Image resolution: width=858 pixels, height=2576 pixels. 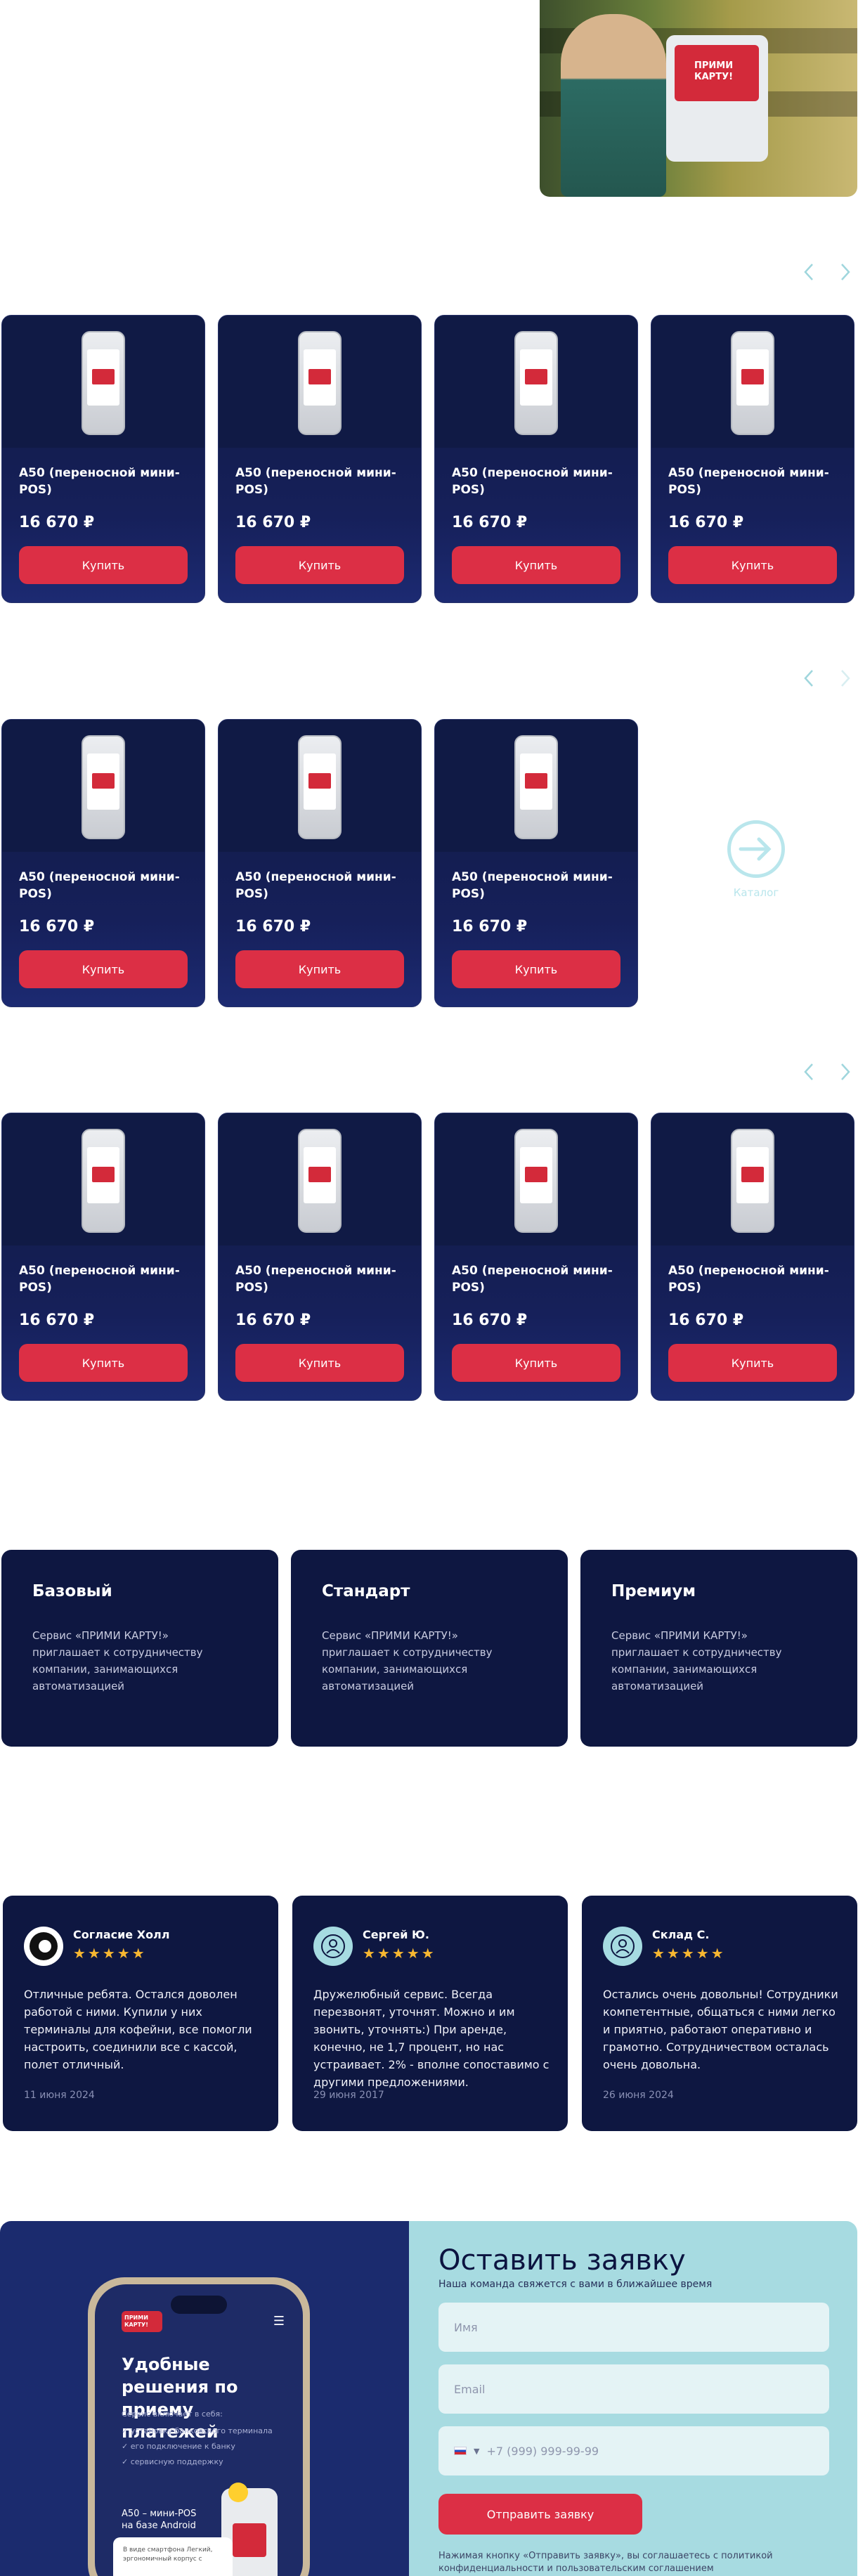 What do you see at coordinates (396, 1935) in the screenshot?
I see `review-author: Сергей Ю.` at bounding box center [396, 1935].